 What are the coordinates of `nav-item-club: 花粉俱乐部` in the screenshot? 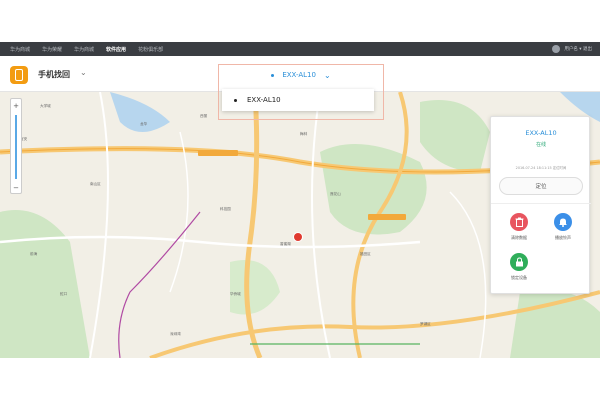 It's located at (150, 49).